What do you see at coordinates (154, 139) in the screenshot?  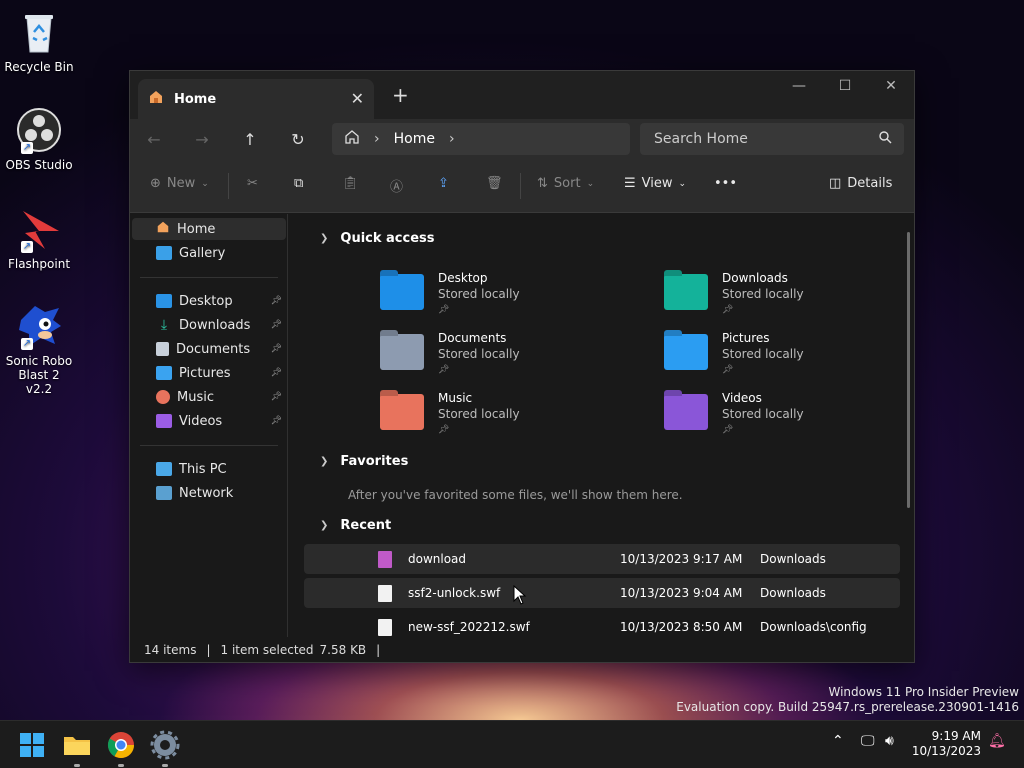 I see `back-button: ←` at bounding box center [154, 139].